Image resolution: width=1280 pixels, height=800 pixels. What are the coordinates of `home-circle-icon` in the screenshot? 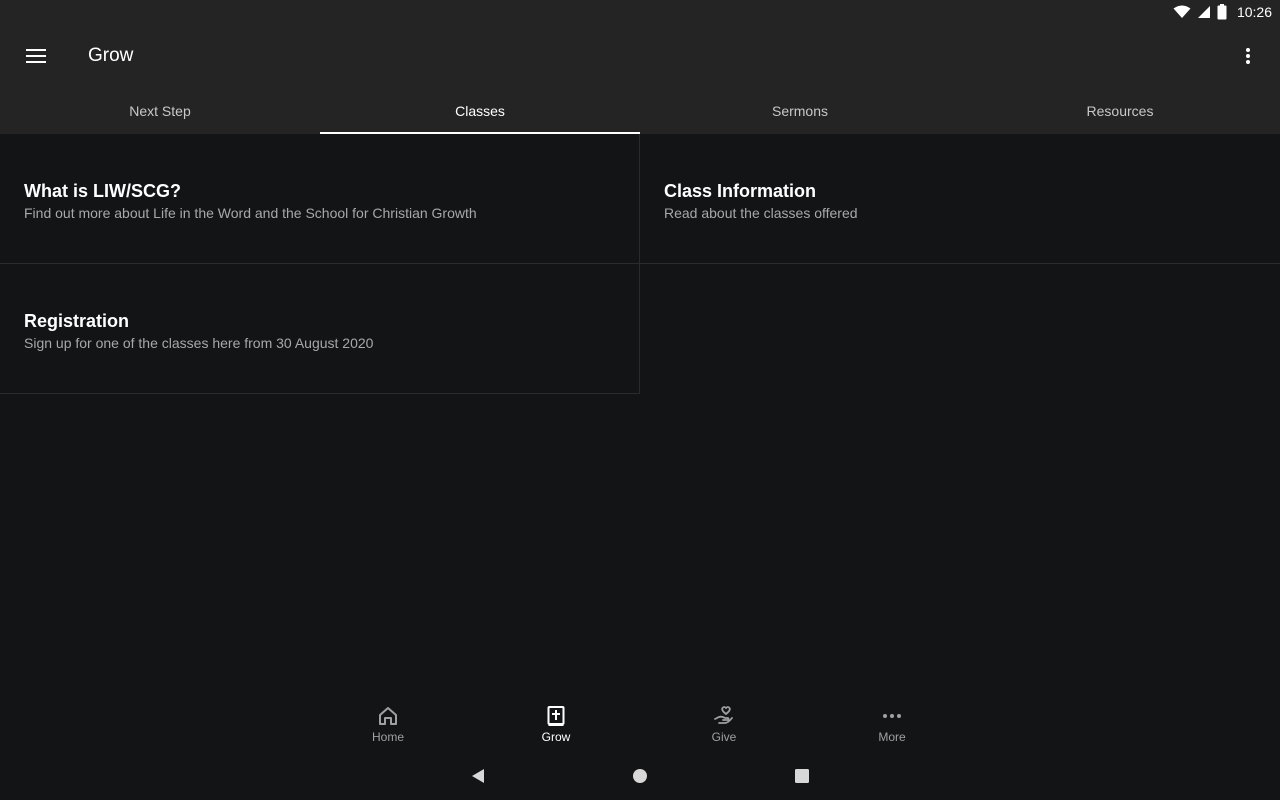 It's located at (640, 776).